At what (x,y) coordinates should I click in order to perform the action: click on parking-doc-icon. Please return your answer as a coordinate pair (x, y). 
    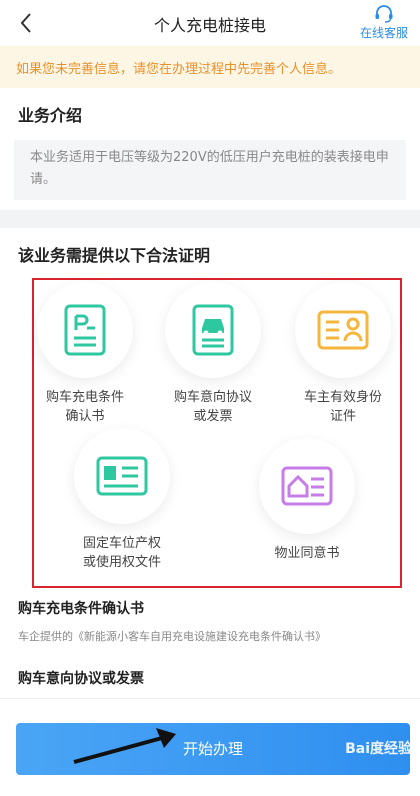
    Looking at the image, I should click on (85, 330).